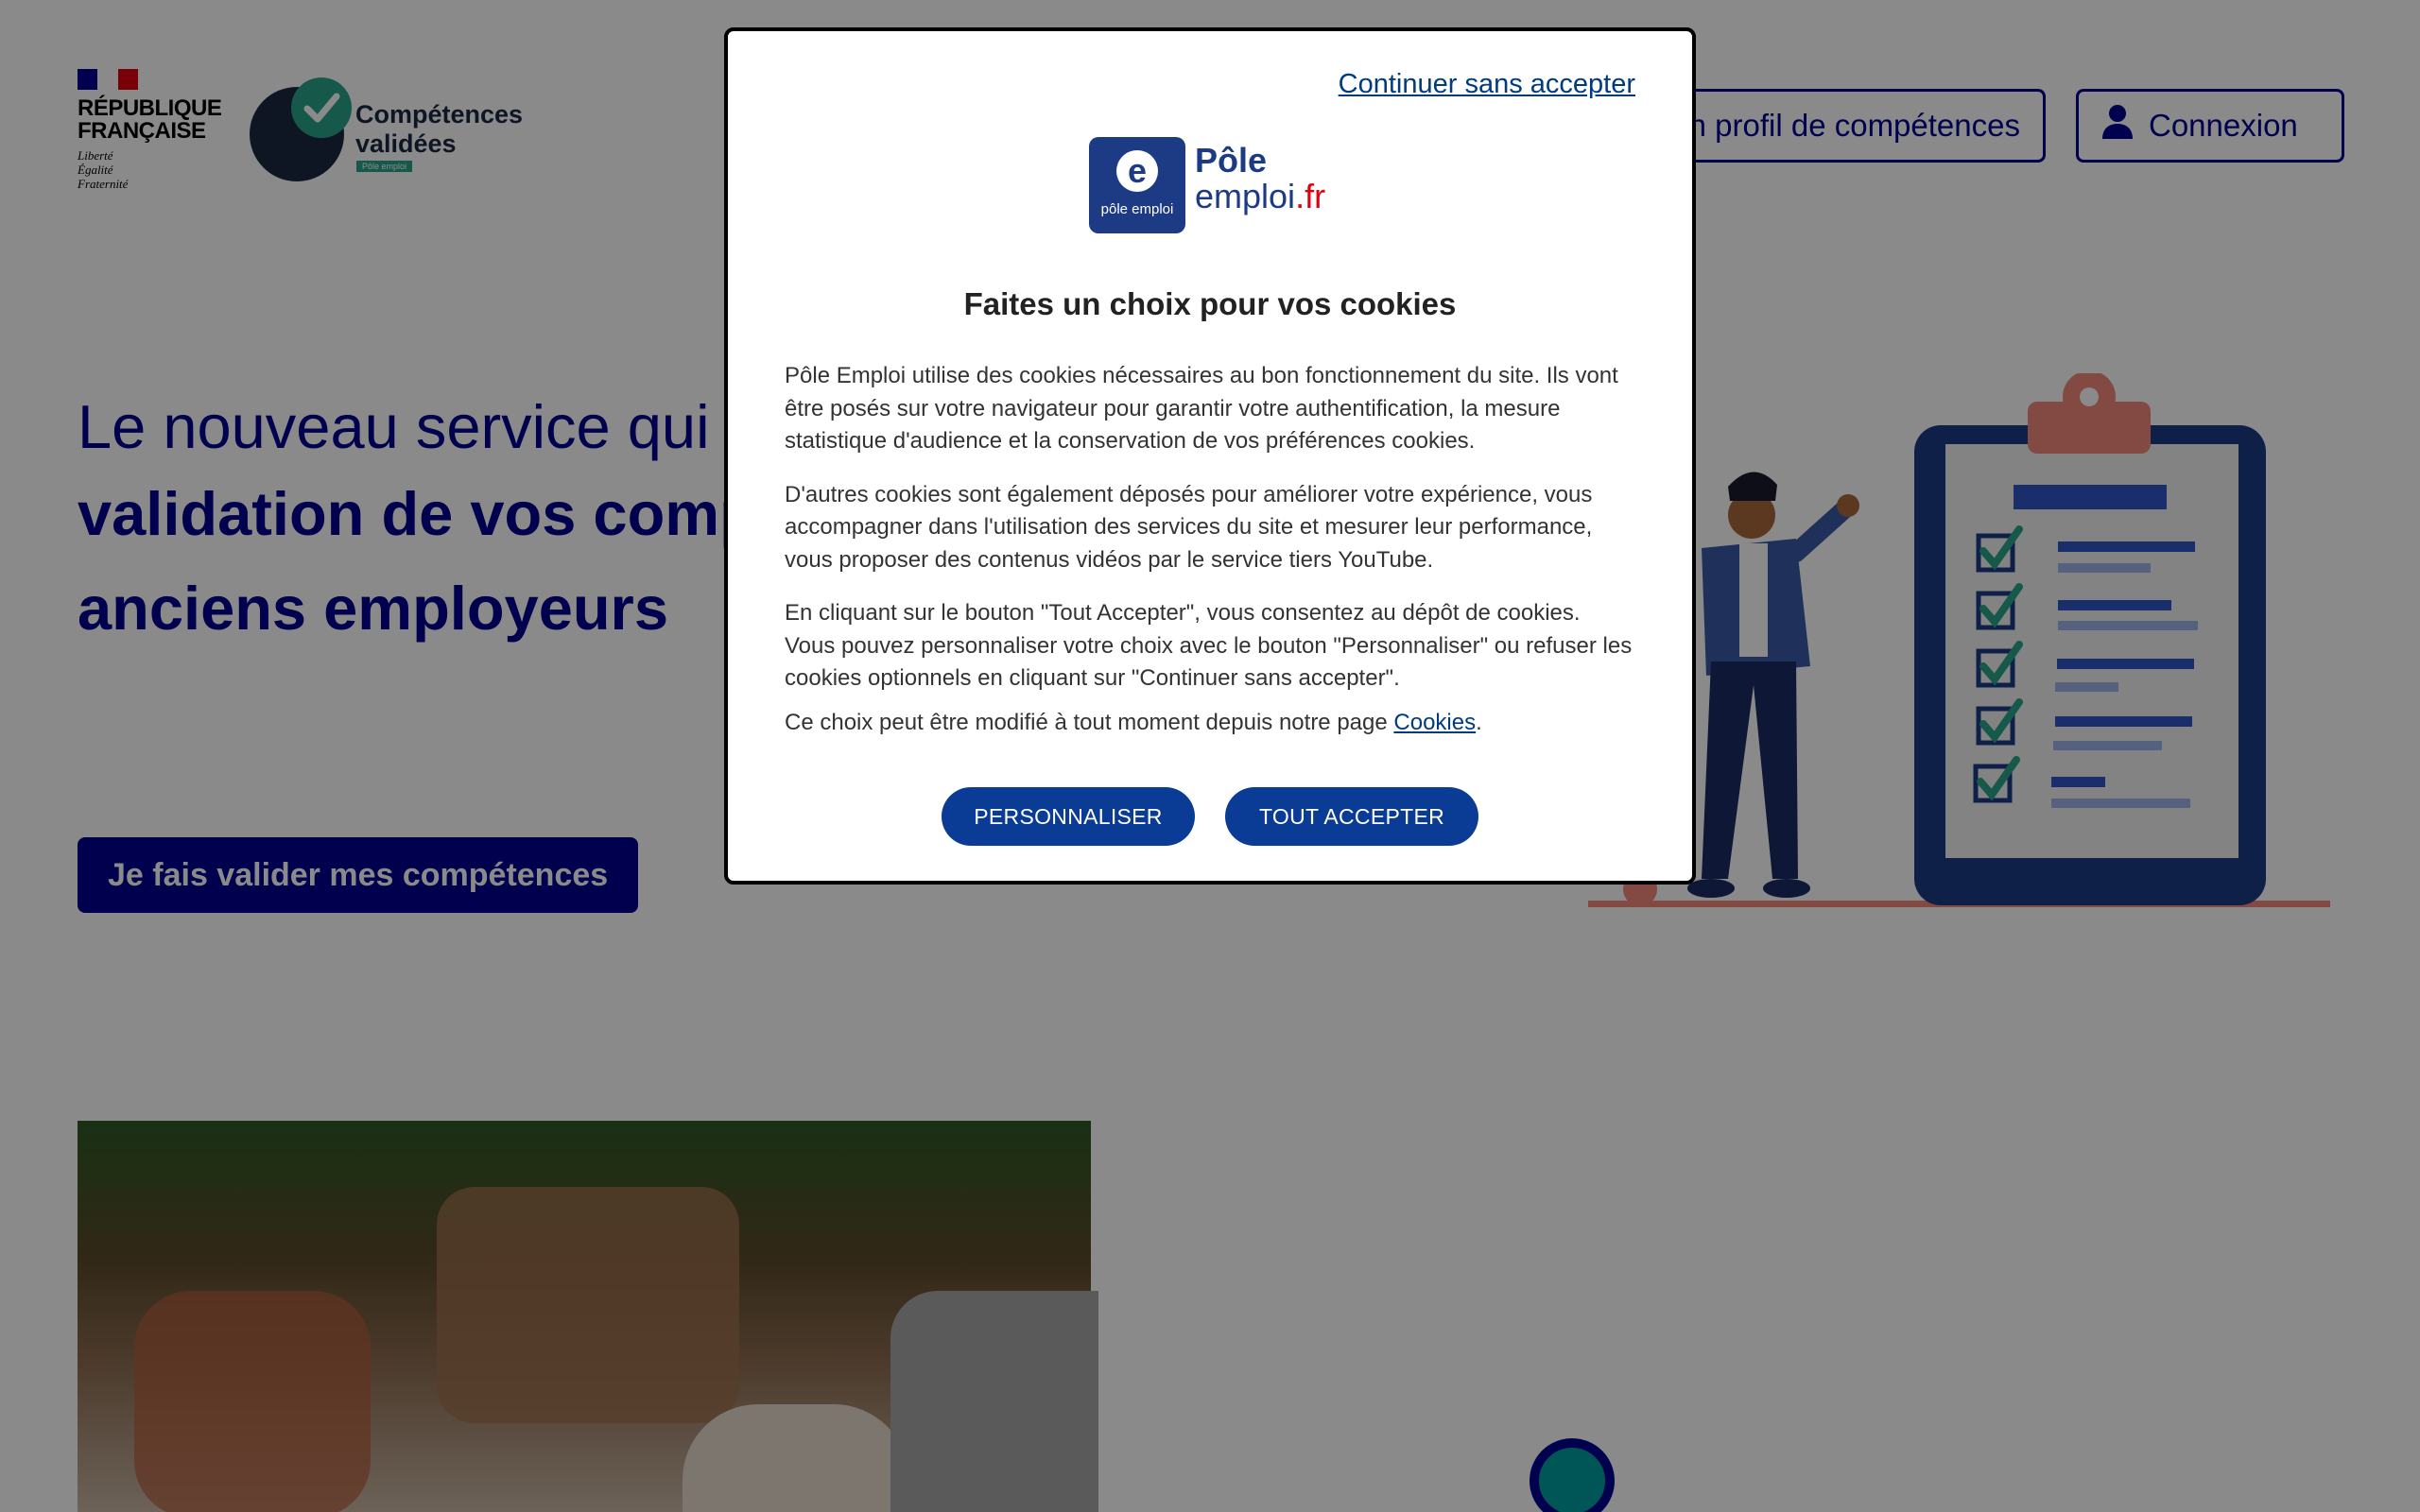  Describe the element at coordinates (1210, 816) in the screenshot. I see `cookie-modal-actions: PERSONNALISER TOUT ACCEPTER` at that location.